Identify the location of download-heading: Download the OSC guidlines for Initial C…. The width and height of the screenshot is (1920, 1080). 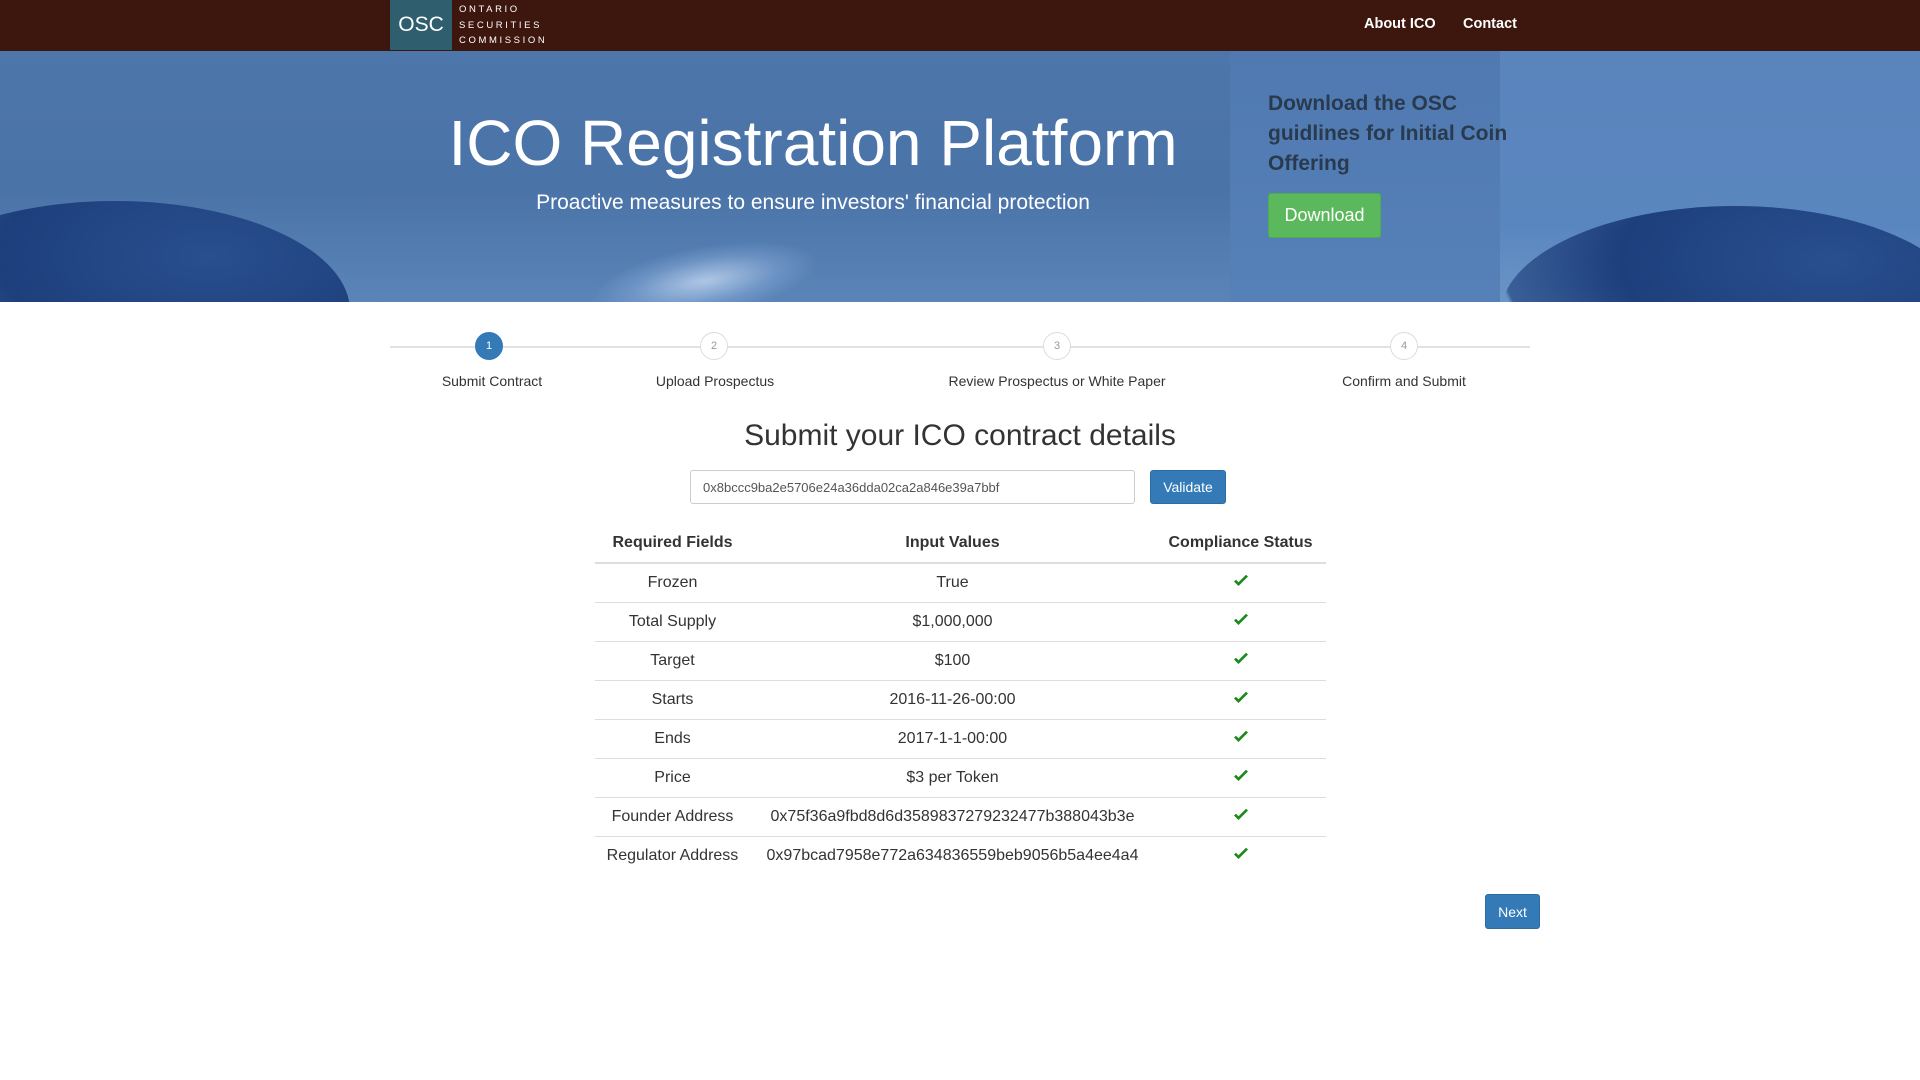
(1388, 133).